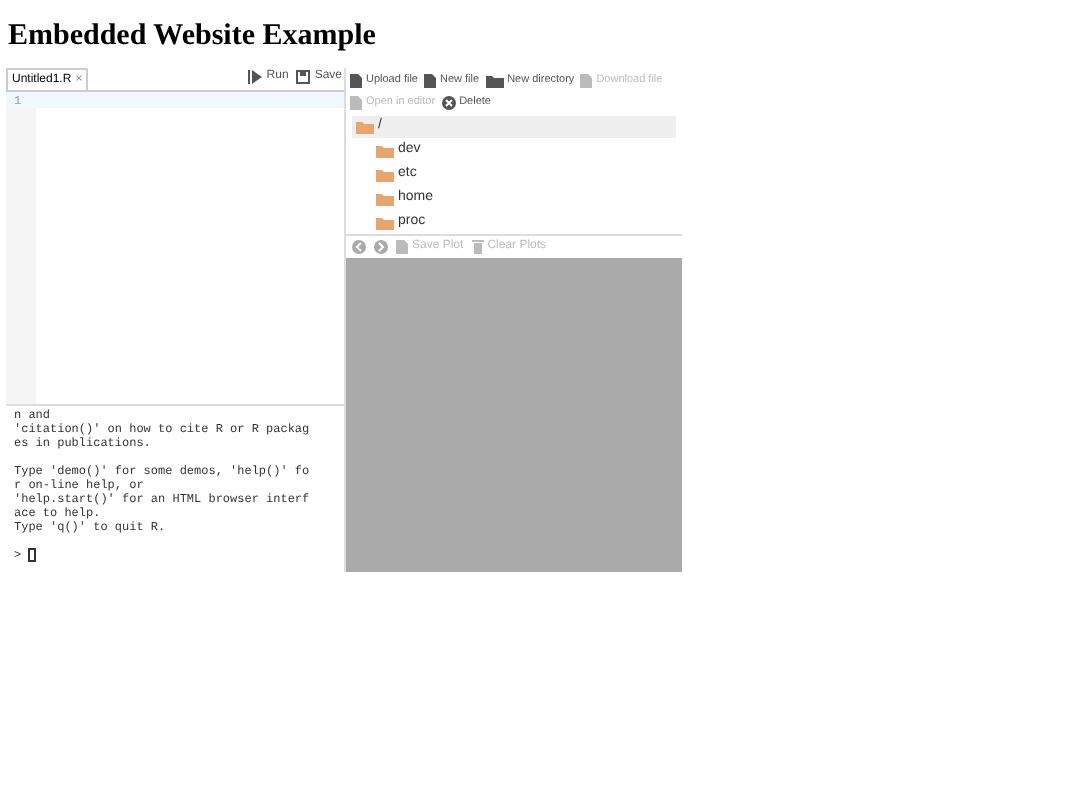 The height and width of the screenshot is (810, 1080). What do you see at coordinates (31, 555) in the screenshot?
I see `cursor-icon` at bounding box center [31, 555].